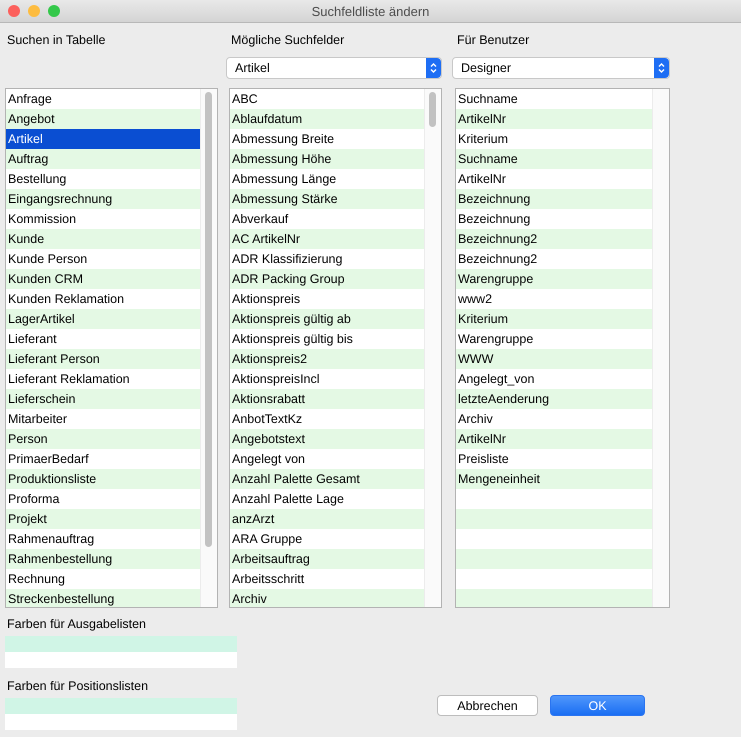  I want to click on list-item: Proforma, so click(103, 499).